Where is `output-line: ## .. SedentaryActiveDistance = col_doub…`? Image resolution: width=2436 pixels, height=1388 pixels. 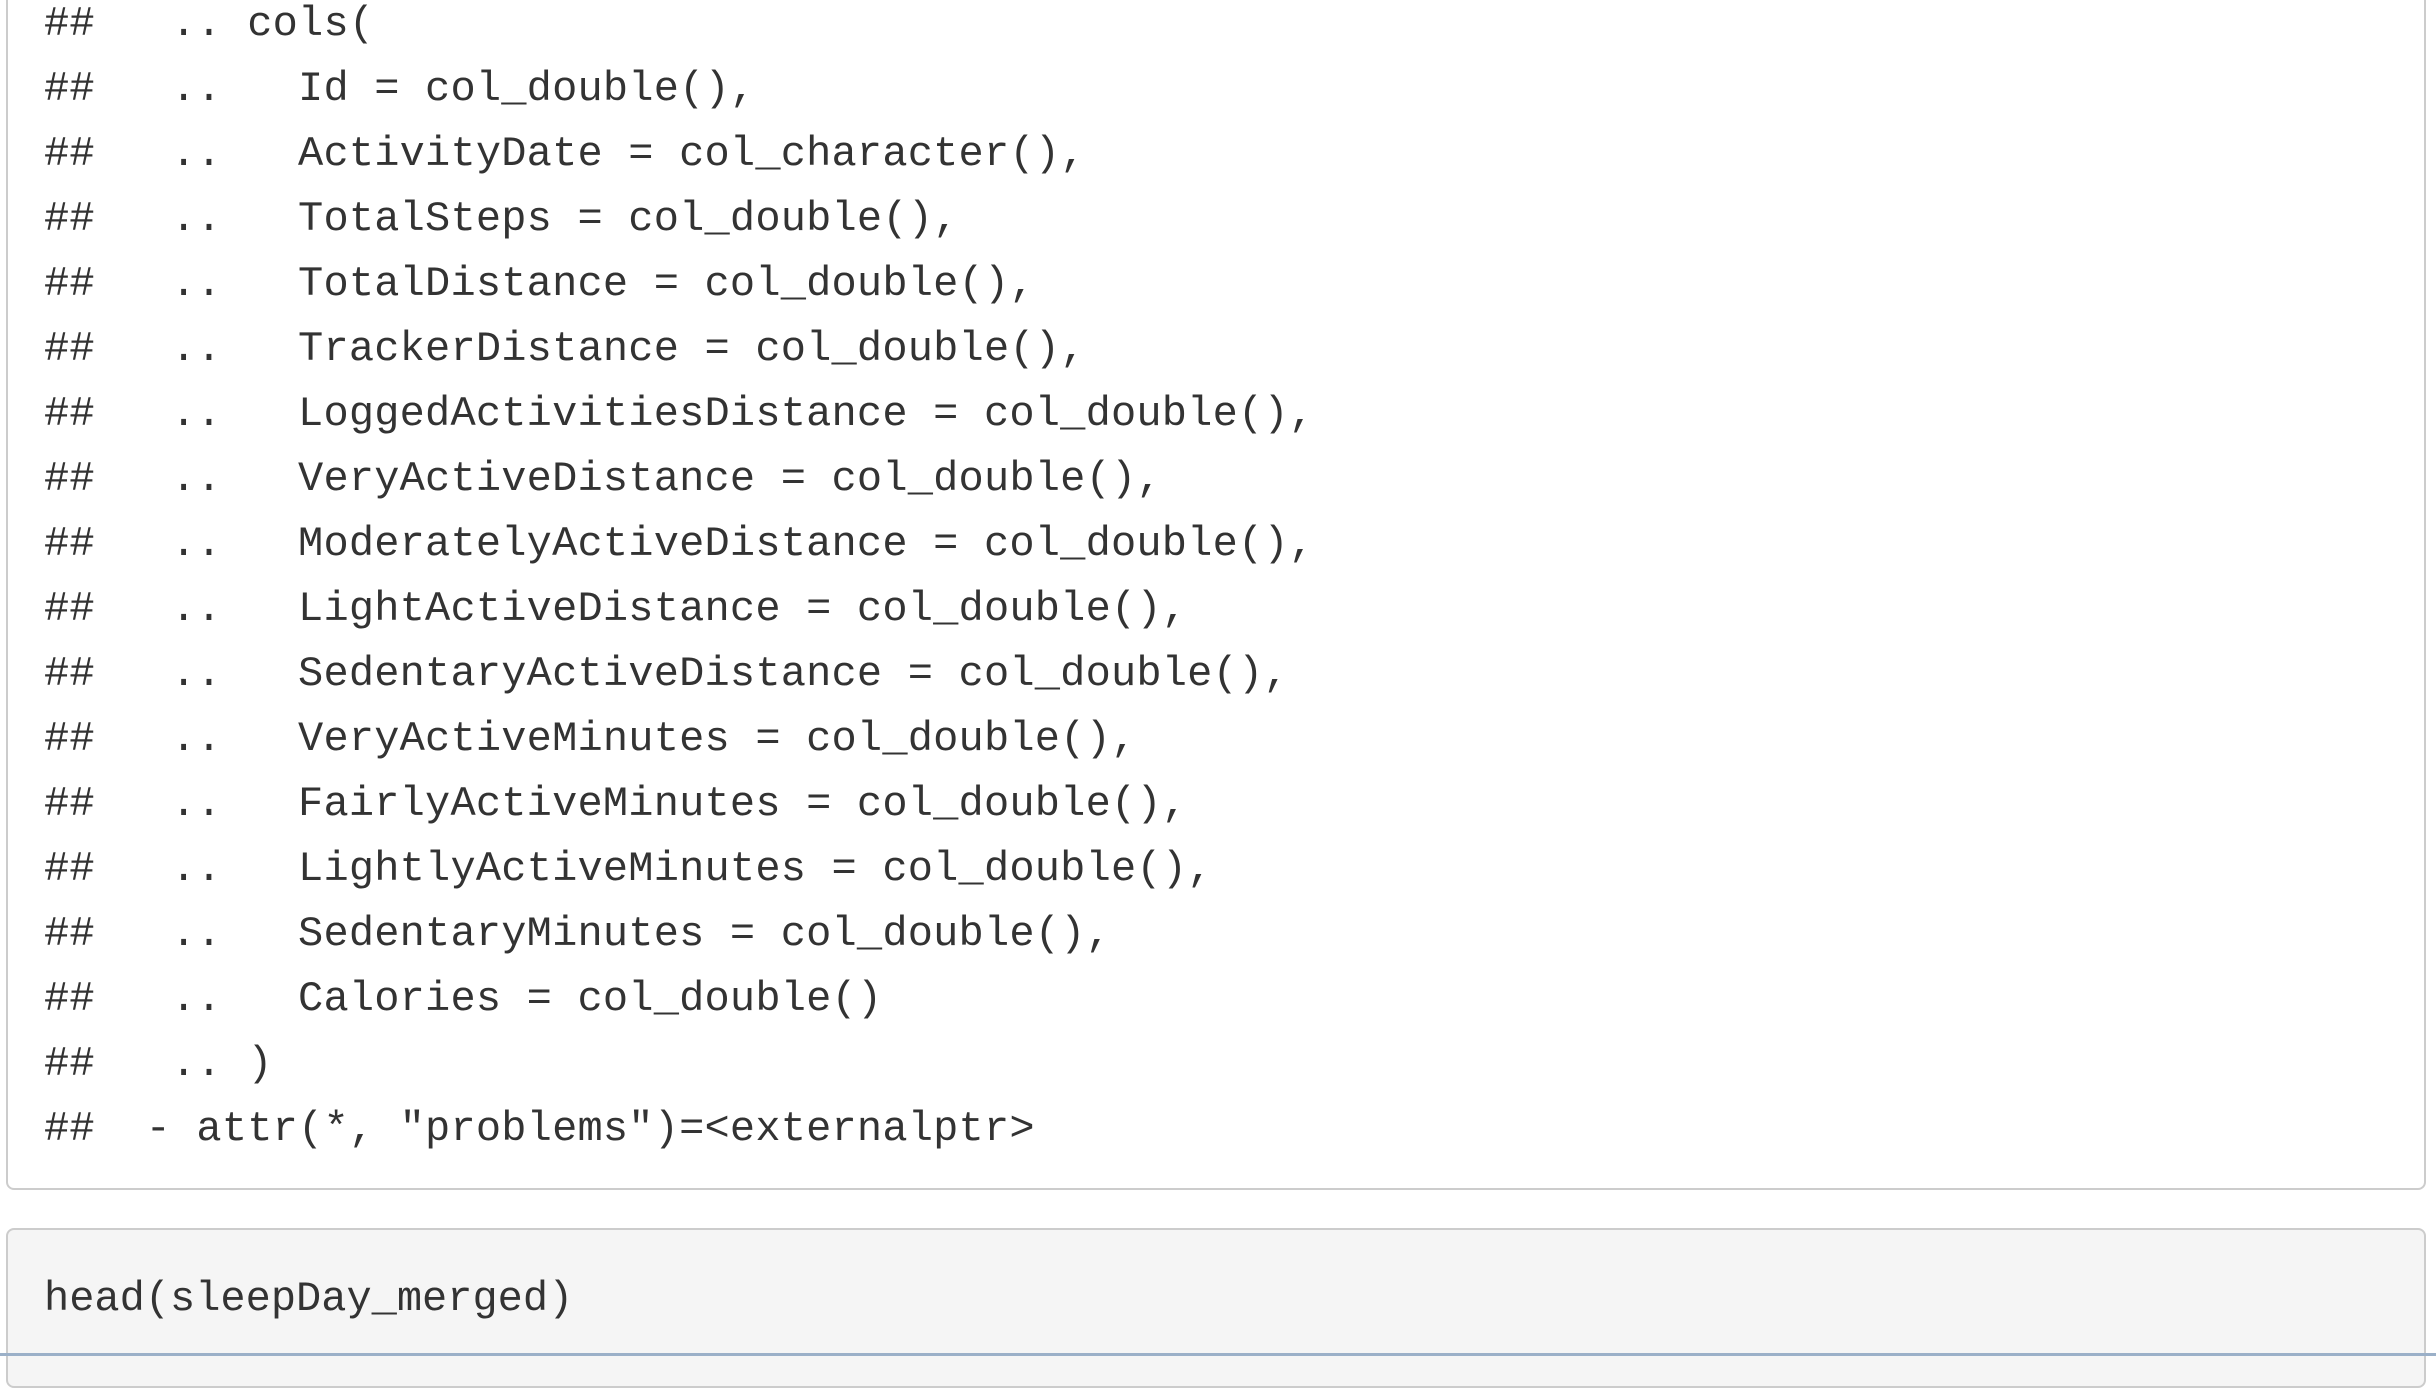 output-line: ## .. SedentaryActiveDistance = col_doub… is located at coordinates (666, 674).